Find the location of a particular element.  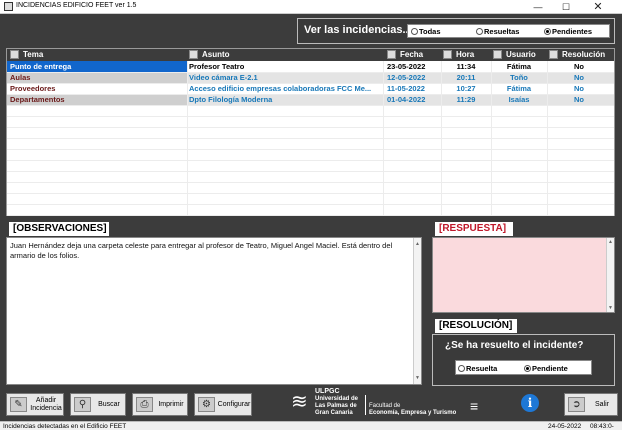

configure-button: ⚙ Configurar is located at coordinates (223, 404).